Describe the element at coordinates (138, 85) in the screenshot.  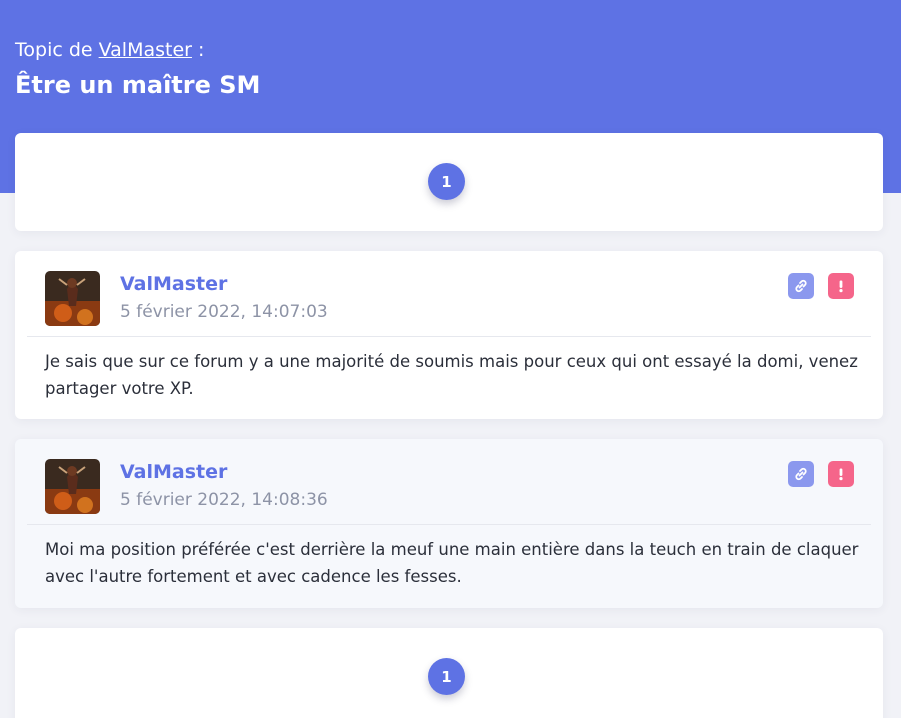
I see `page-title: Être un maître SM` at that location.